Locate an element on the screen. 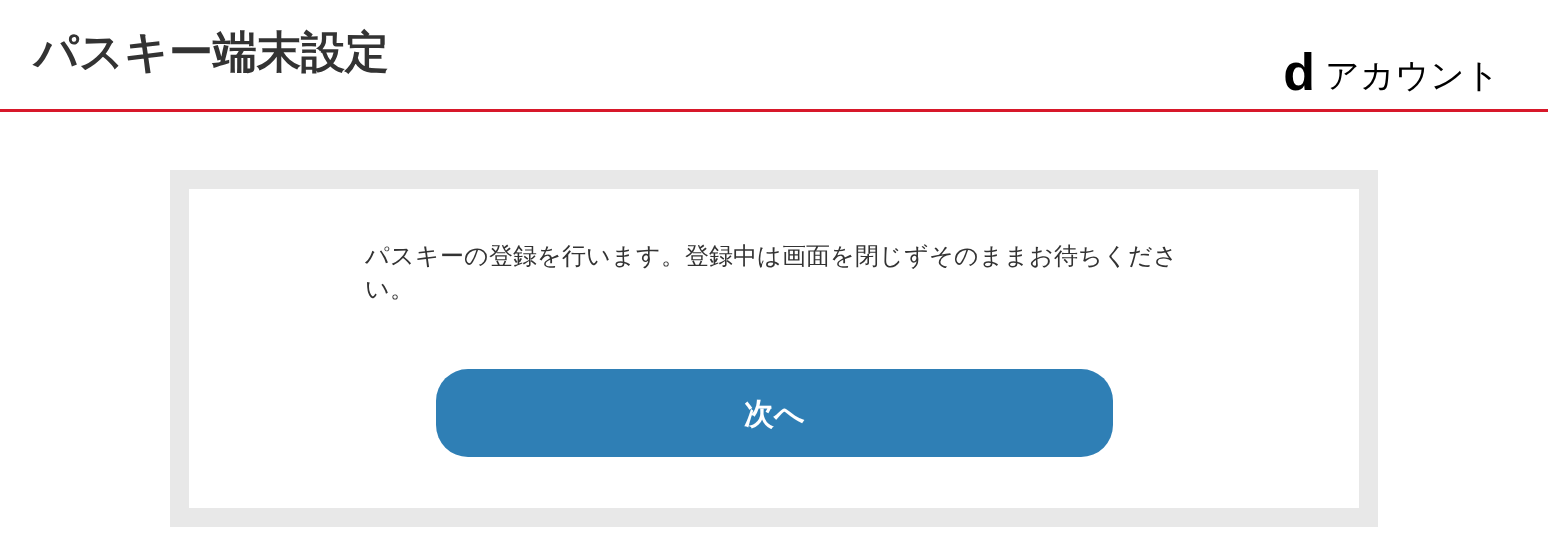 Image resolution: width=1548 pixels, height=547 pixels. page-title: パスキー端末設定 is located at coordinates (211, 52).